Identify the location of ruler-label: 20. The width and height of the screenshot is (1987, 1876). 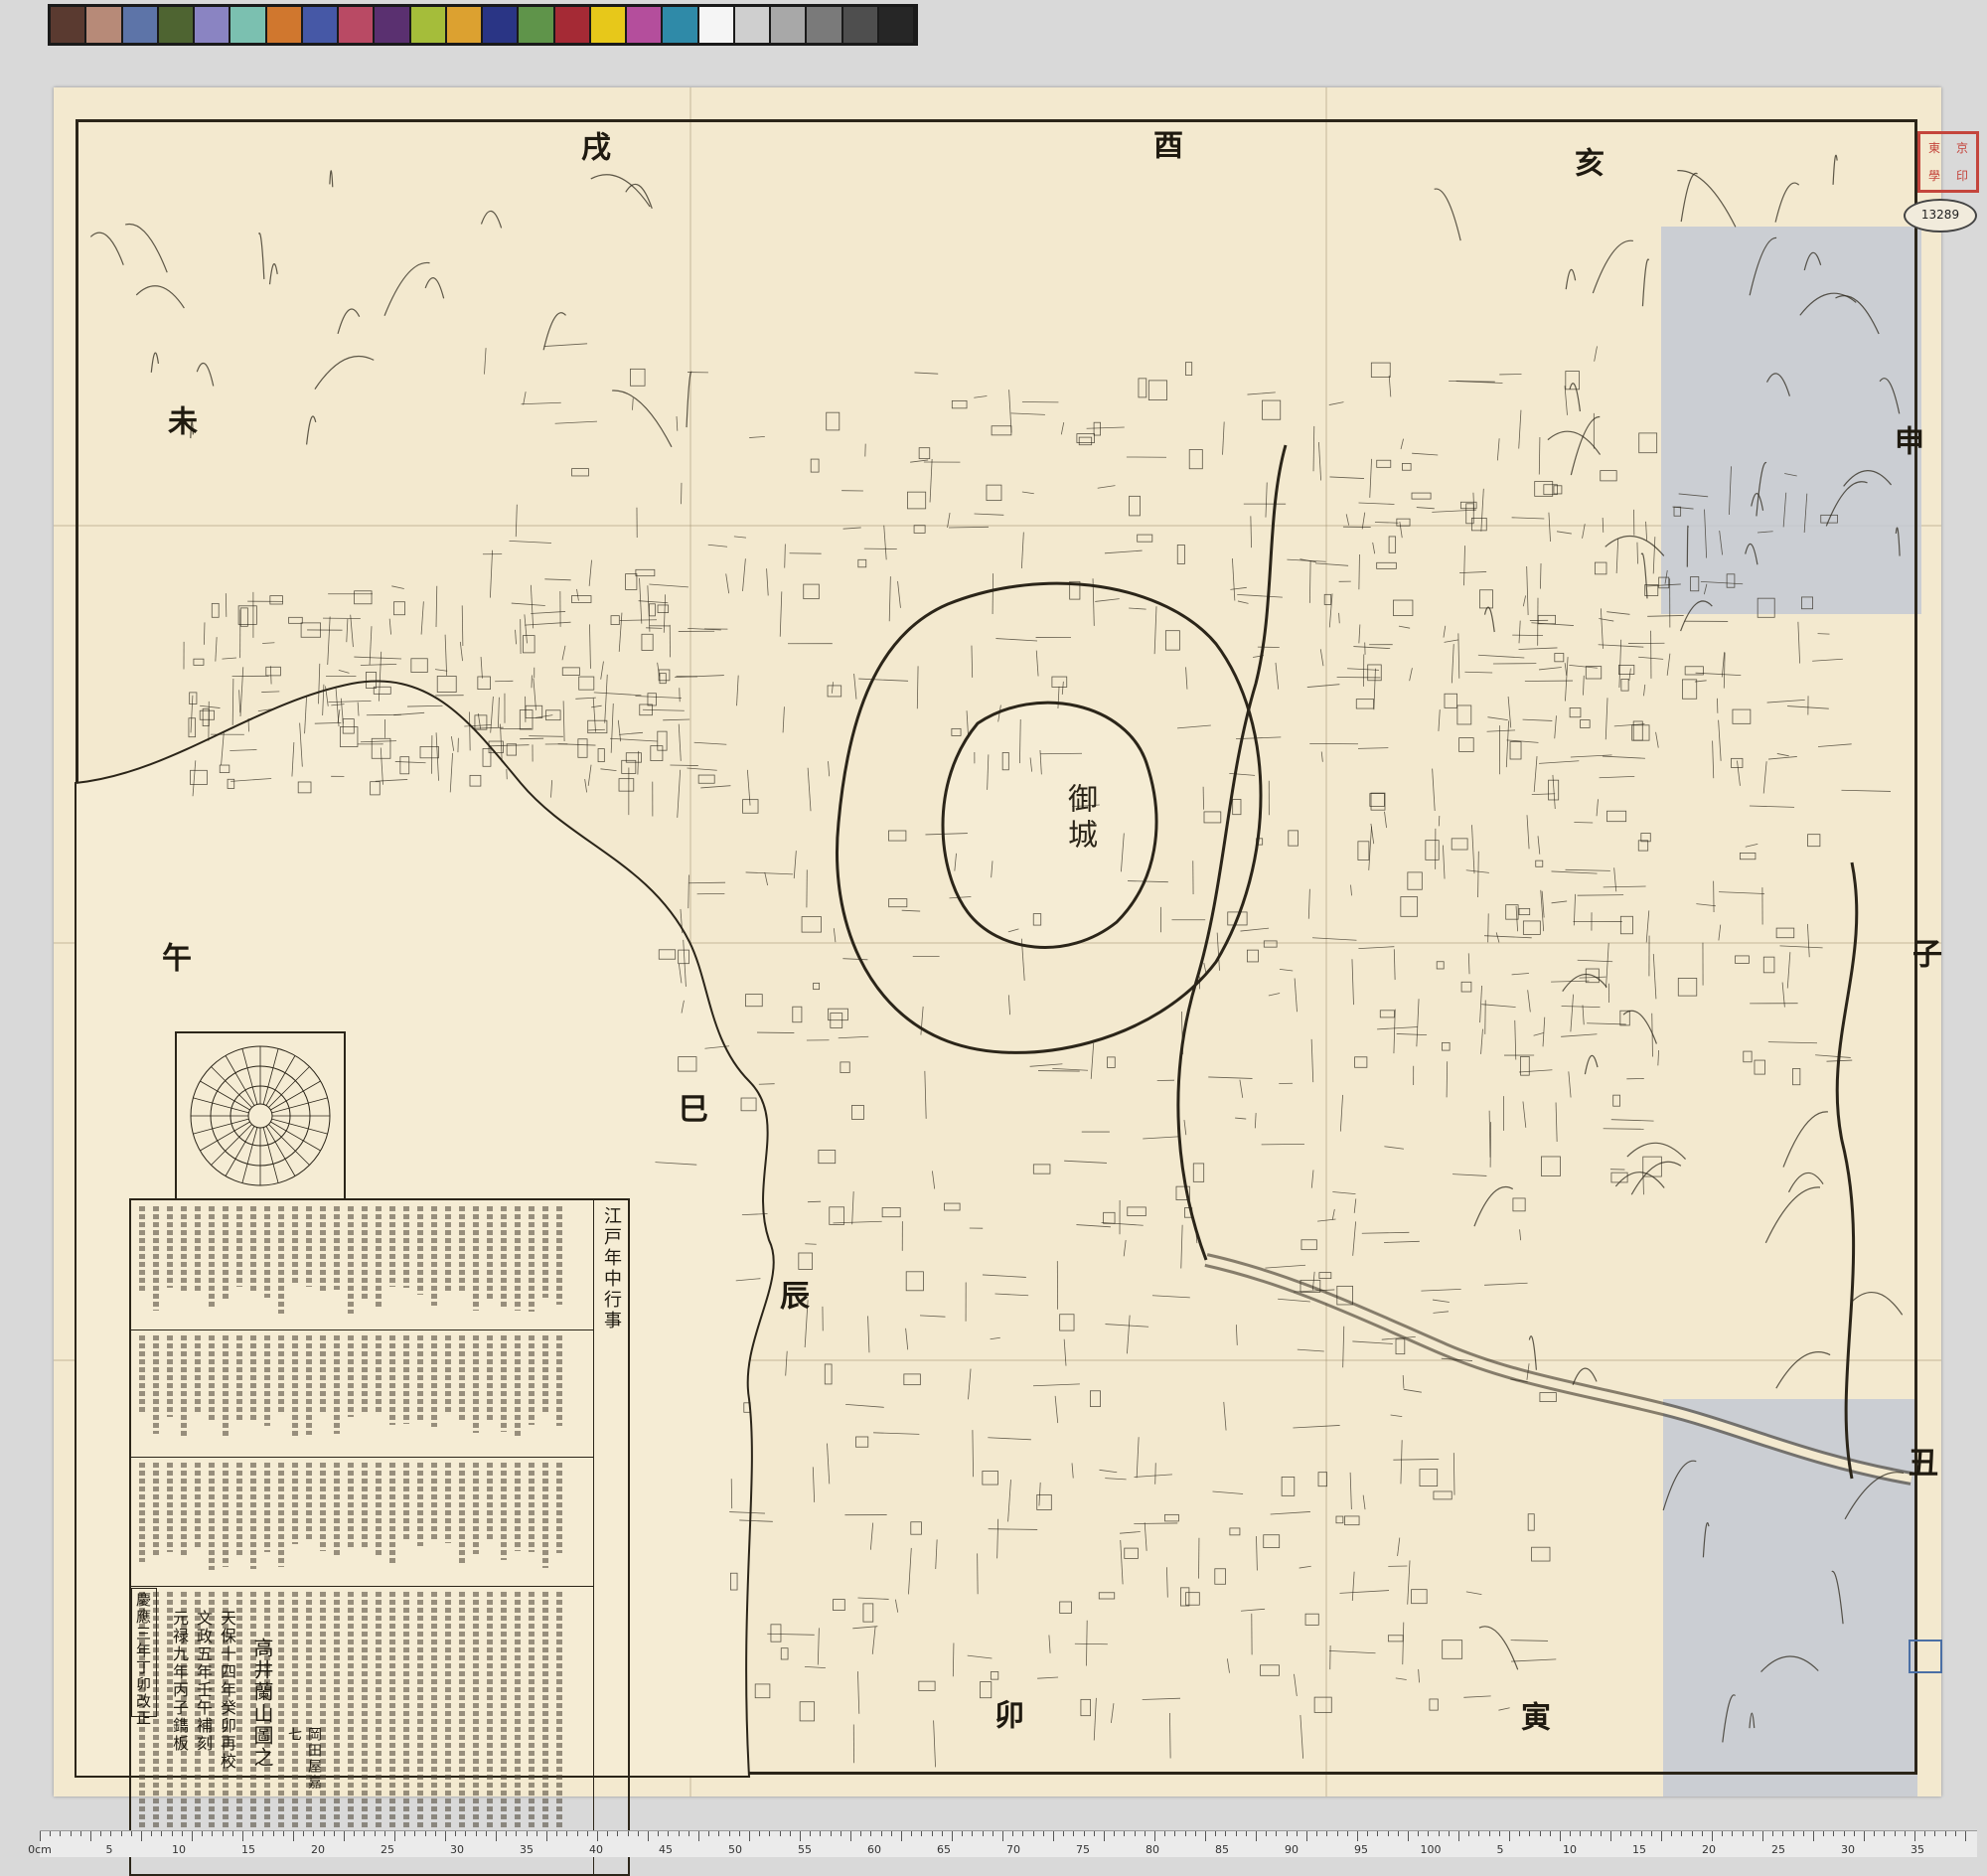
(318, 1850).